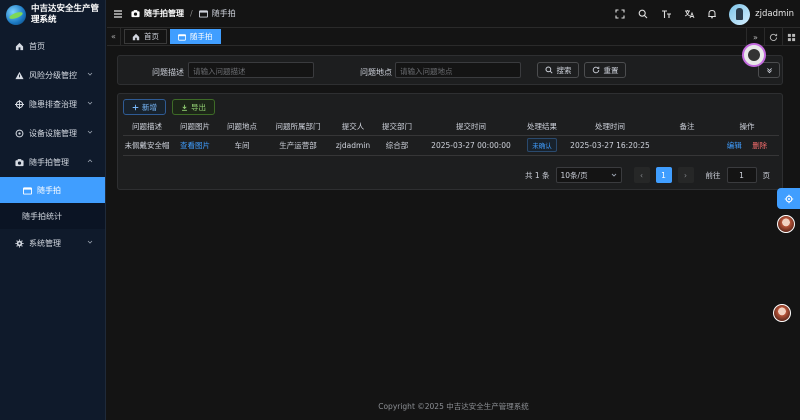 Image resolution: width=800 pixels, height=420 pixels. Describe the element at coordinates (712, 14) in the screenshot. I see `bell-icon` at that location.